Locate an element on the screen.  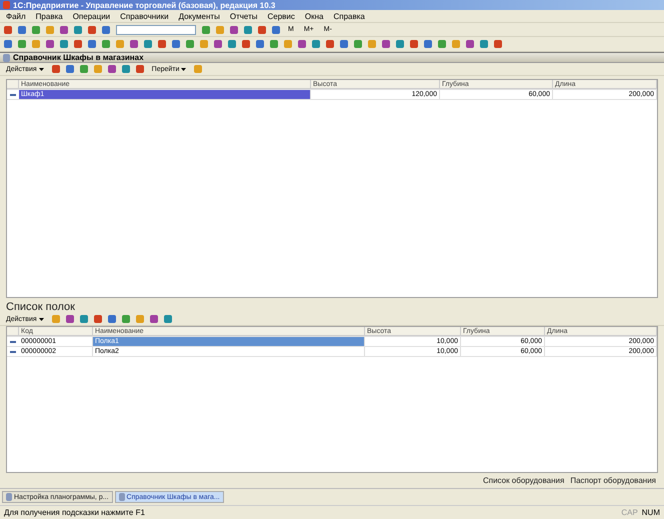
form-title: Справочник Шкафы в магазинах is located at coordinates (78, 57).